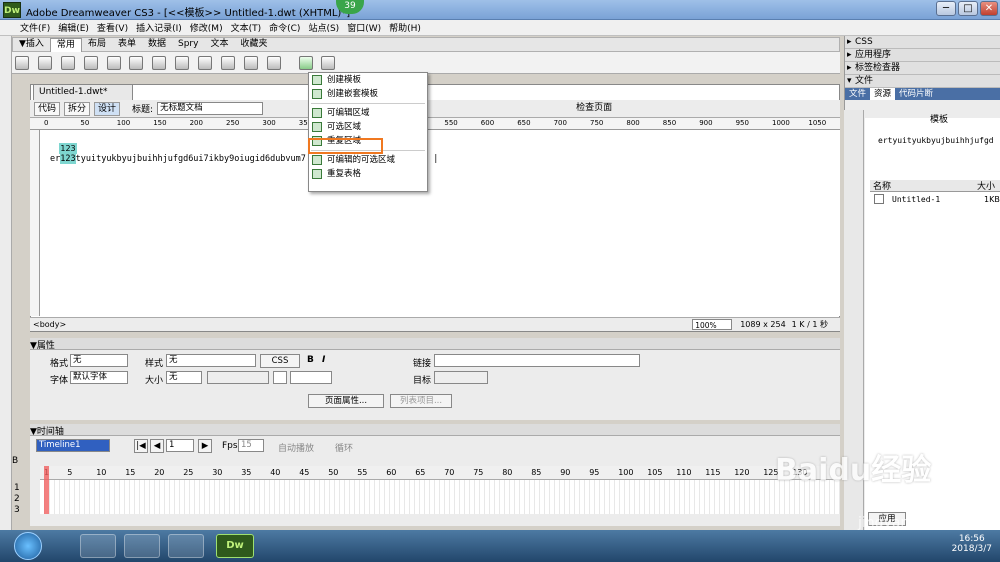 The image size is (1000, 562). I want to click on browser-taskbar-icon, so click(98, 546).